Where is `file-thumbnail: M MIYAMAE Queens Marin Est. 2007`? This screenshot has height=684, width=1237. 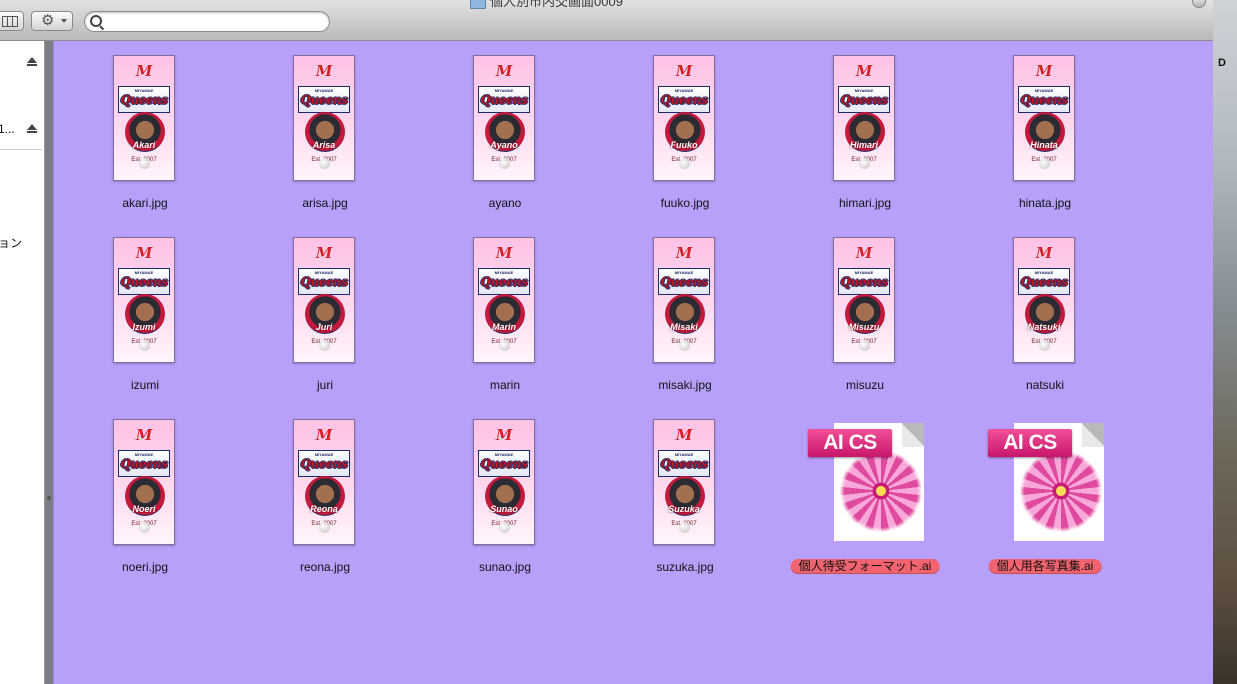 file-thumbnail: M MIYAMAE Queens Marin Est. 2007 is located at coordinates (504, 300).